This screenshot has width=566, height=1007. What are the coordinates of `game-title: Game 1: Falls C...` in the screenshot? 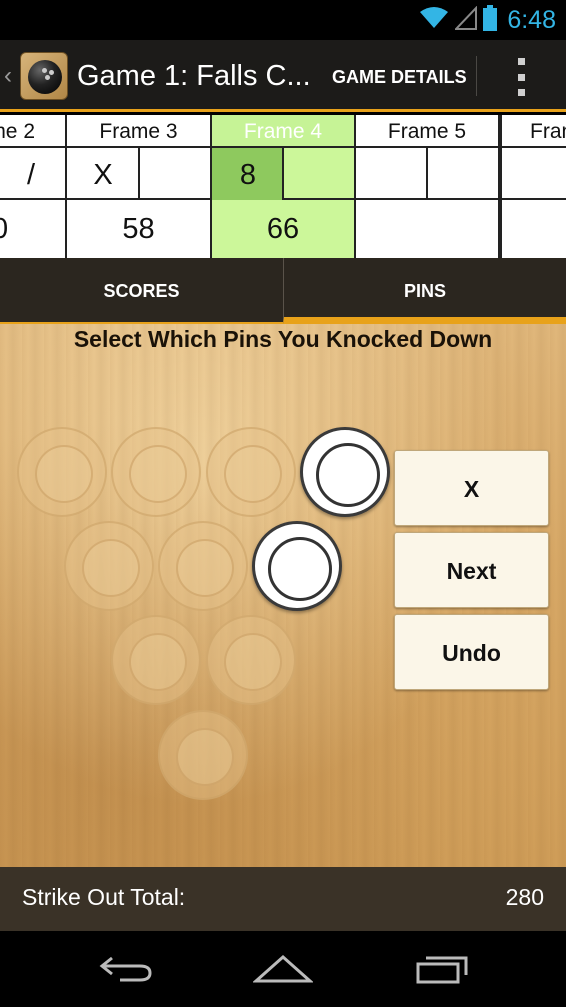 It's located at (194, 76).